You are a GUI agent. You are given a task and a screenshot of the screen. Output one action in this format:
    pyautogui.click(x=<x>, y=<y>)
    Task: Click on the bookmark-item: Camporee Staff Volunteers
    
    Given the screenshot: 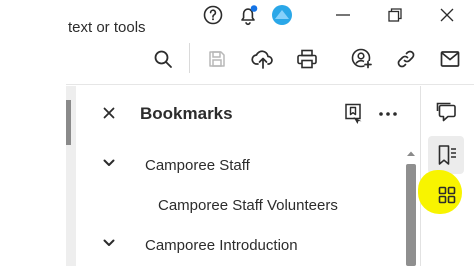 What is the action you would take?
    pyautogui.click(x=248, y=205)
    